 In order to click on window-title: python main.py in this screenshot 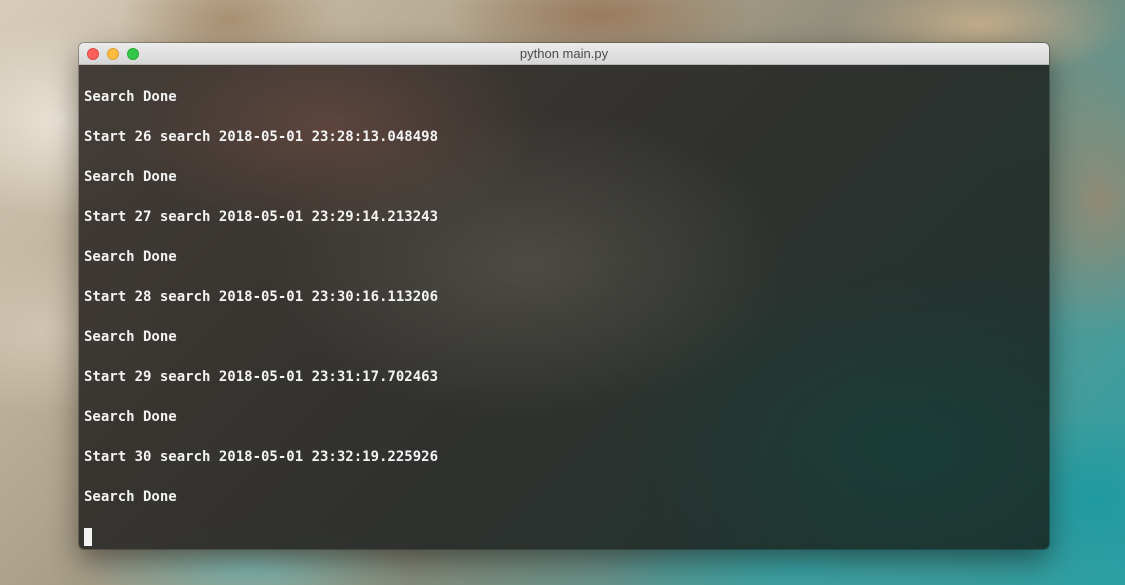, I will do `click(564, 53)`.